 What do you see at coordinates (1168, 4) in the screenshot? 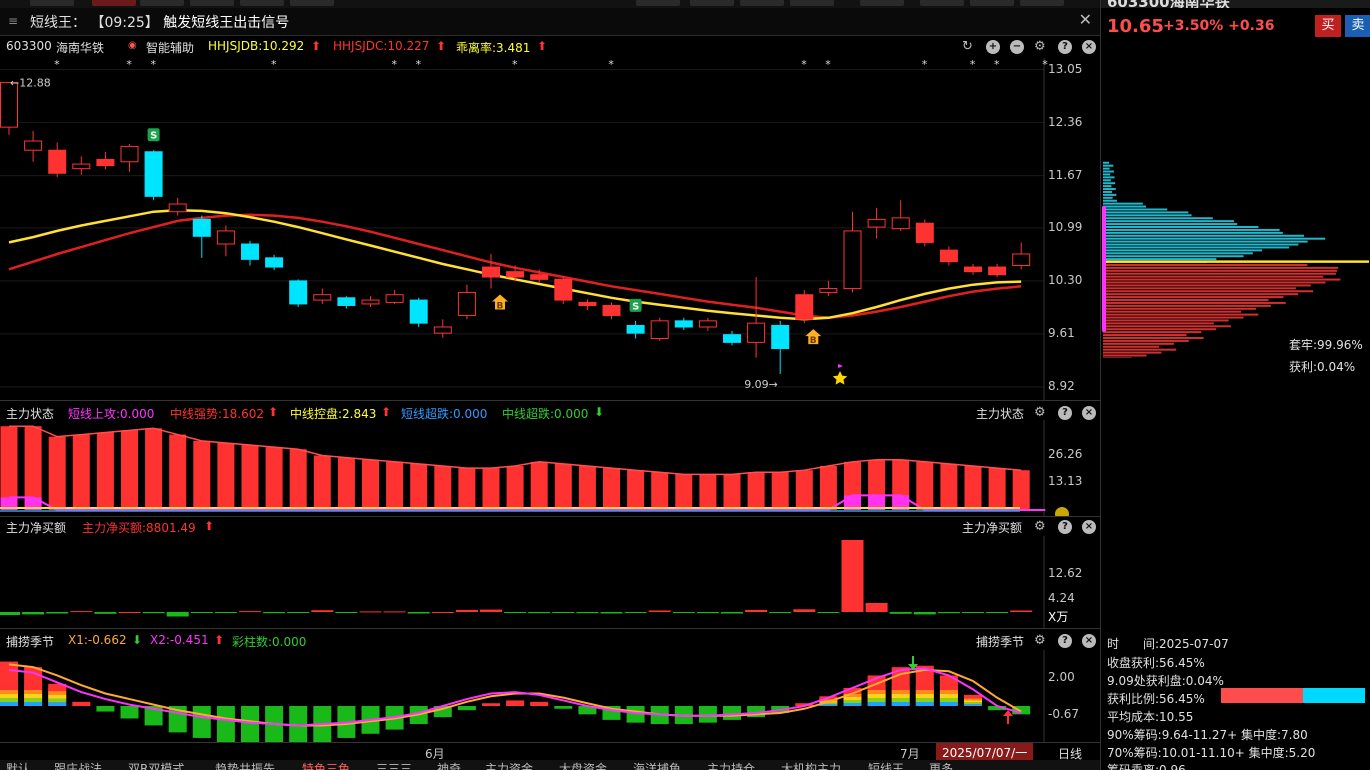
I see `right-stock-name: 603300海南华铁` at bounding box center [1168, 4].